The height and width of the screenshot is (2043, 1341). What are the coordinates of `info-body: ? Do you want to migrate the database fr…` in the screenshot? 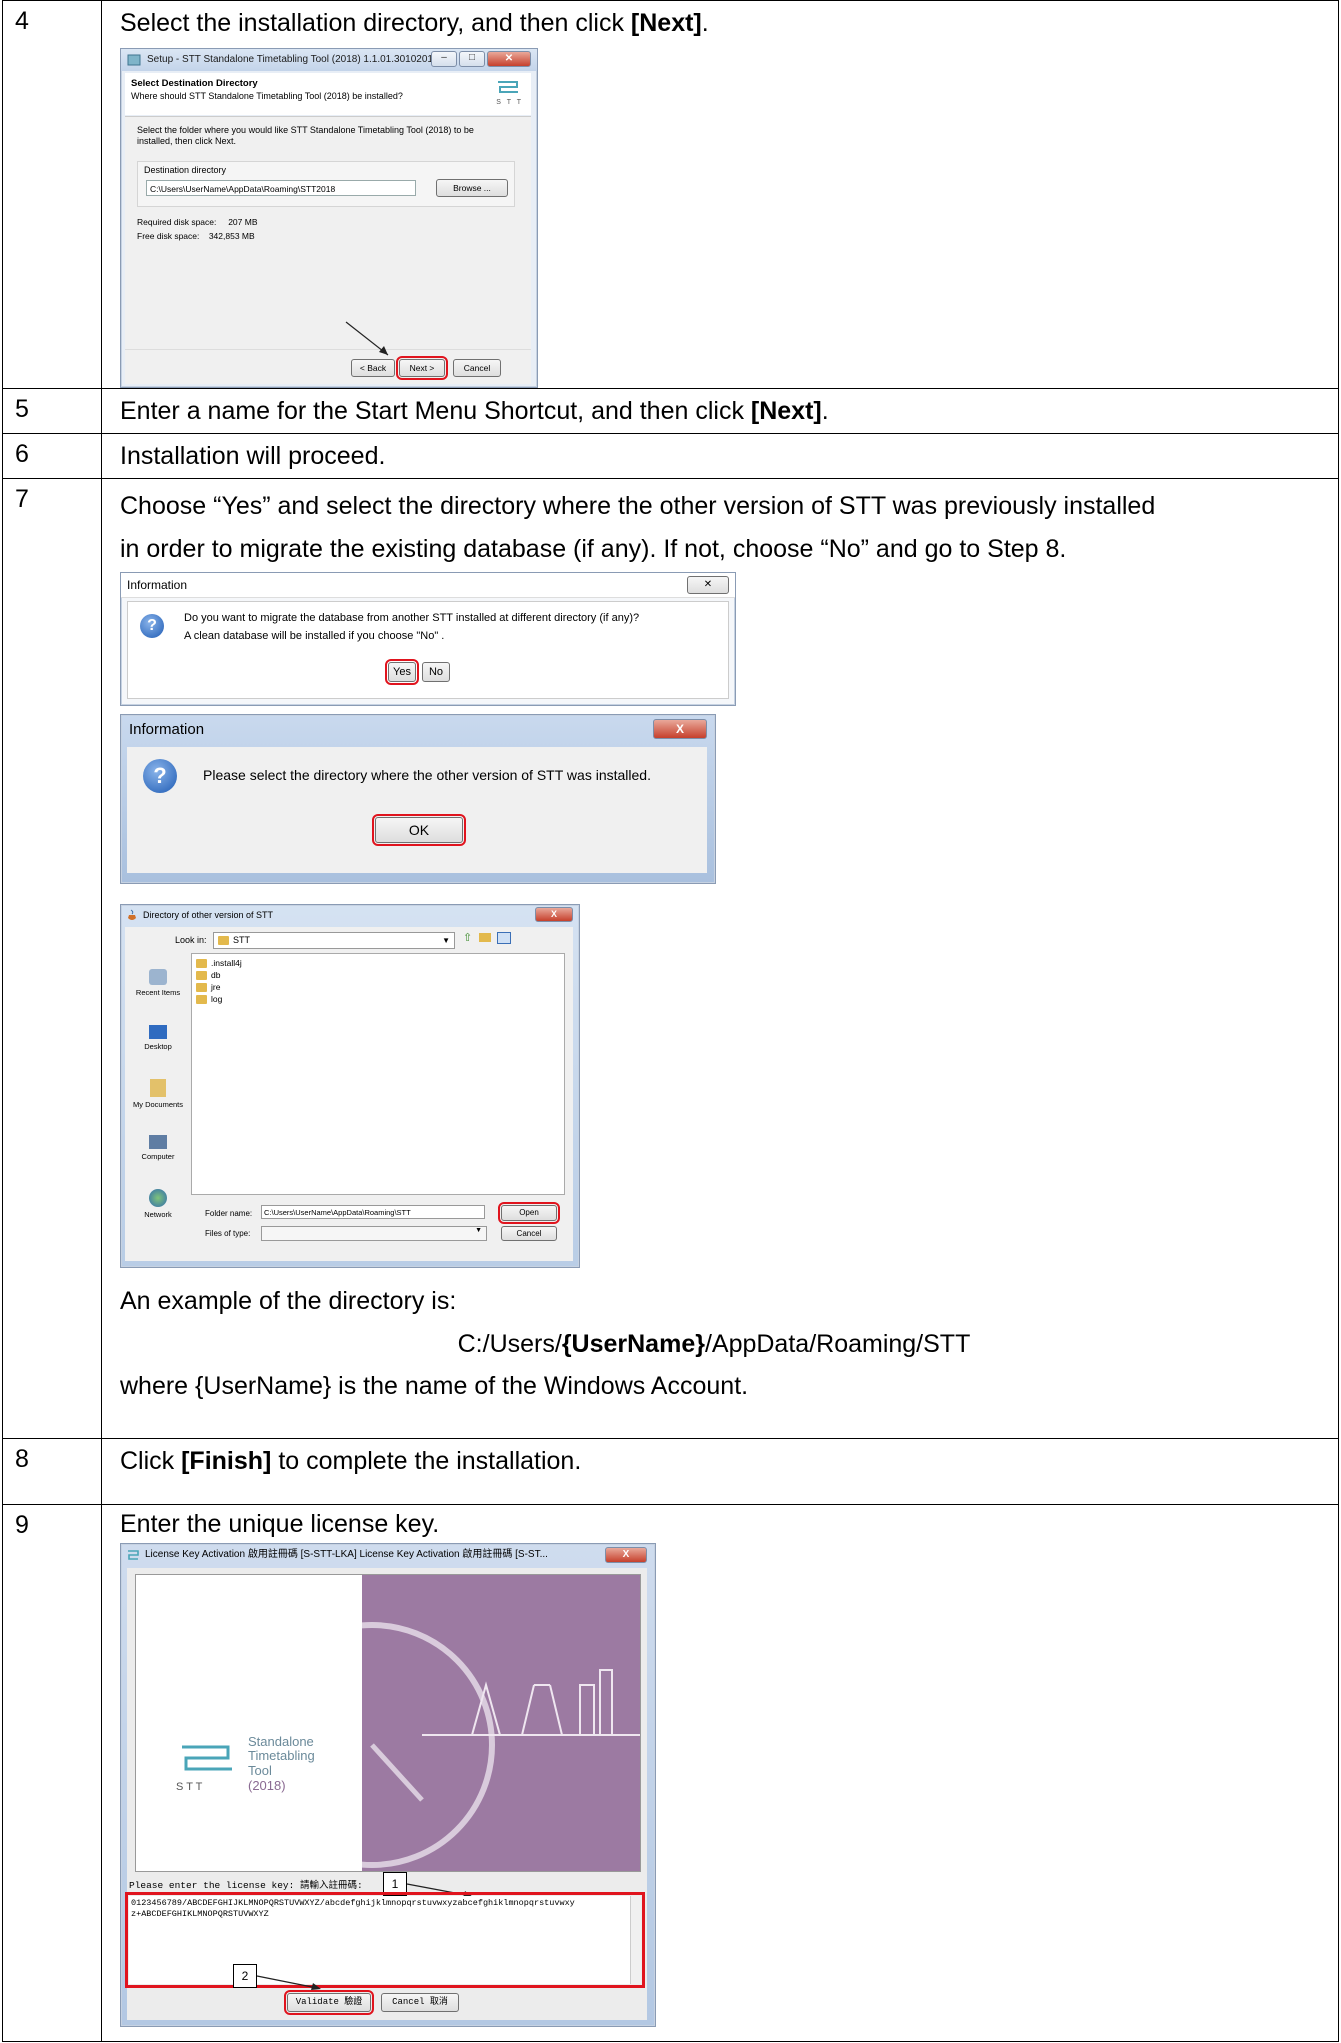 It's located at (428, 650).